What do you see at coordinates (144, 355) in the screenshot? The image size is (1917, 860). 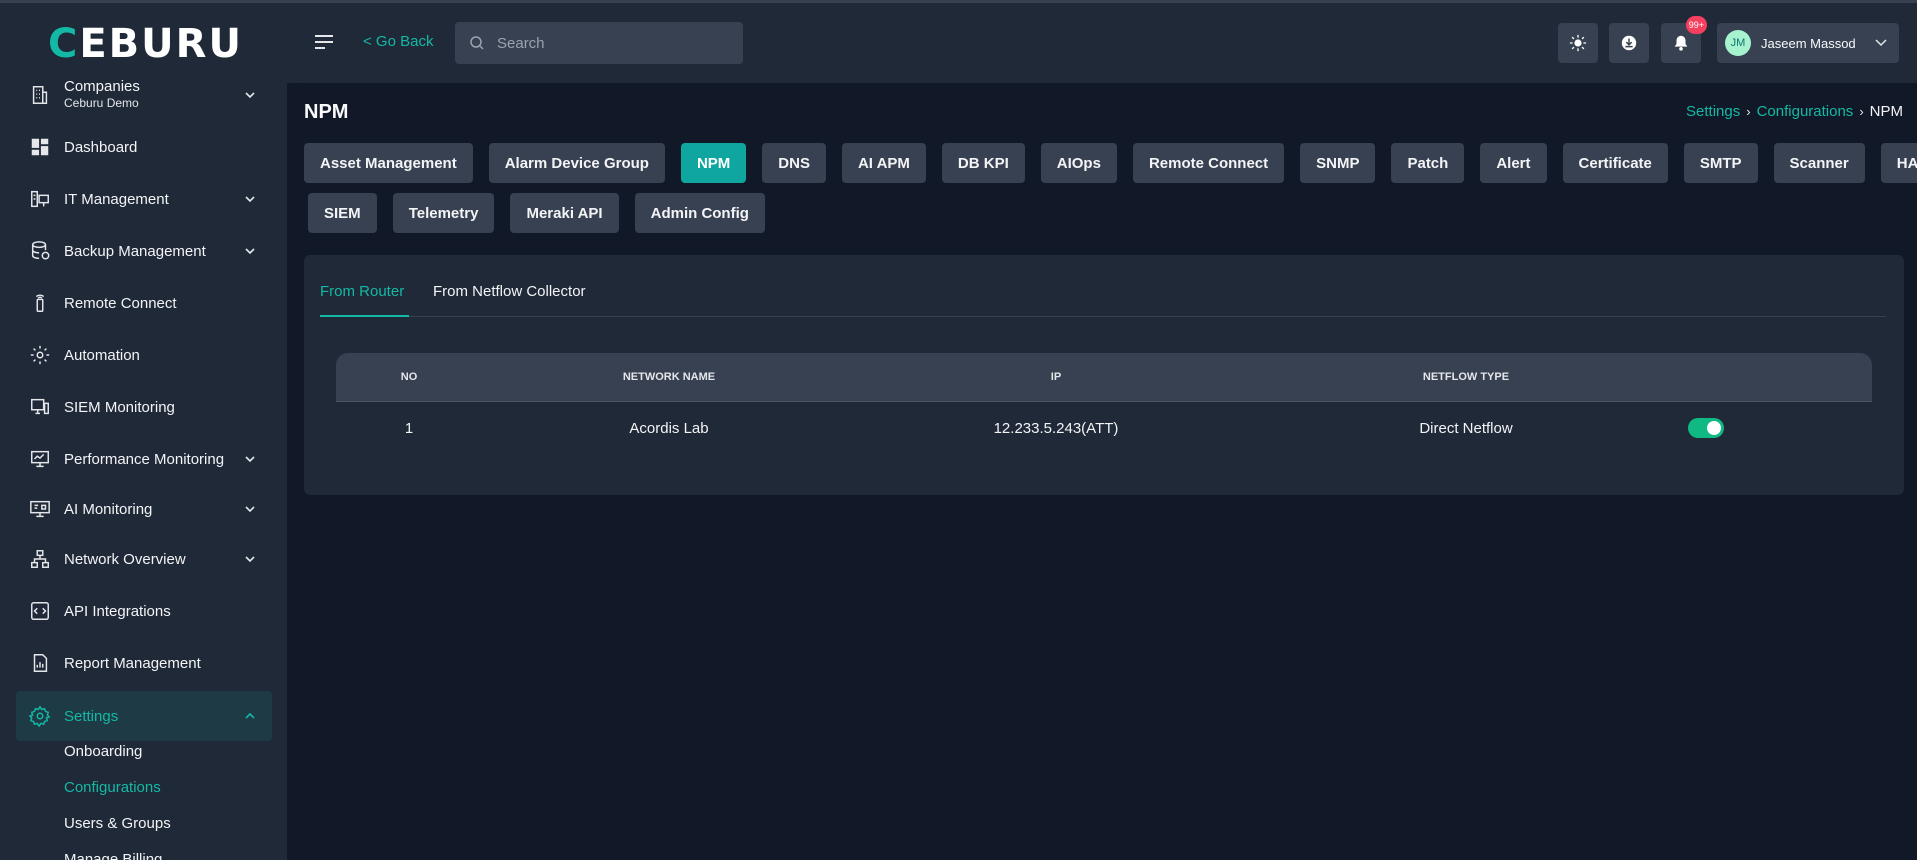 I see `sidebar-item-automation: Automation` at bounding box center [144, 355].